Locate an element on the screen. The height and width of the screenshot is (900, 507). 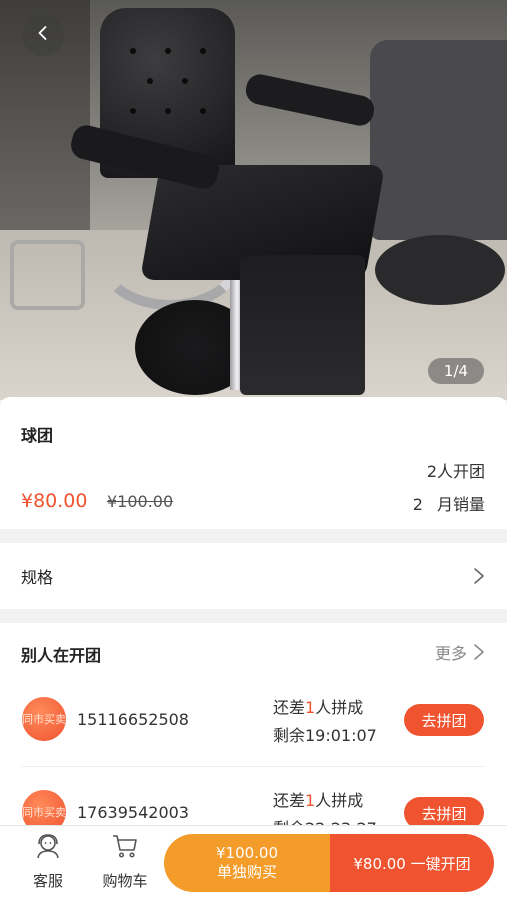
open-groups-title: 别人在开团 is located at coordinates (61, 655).